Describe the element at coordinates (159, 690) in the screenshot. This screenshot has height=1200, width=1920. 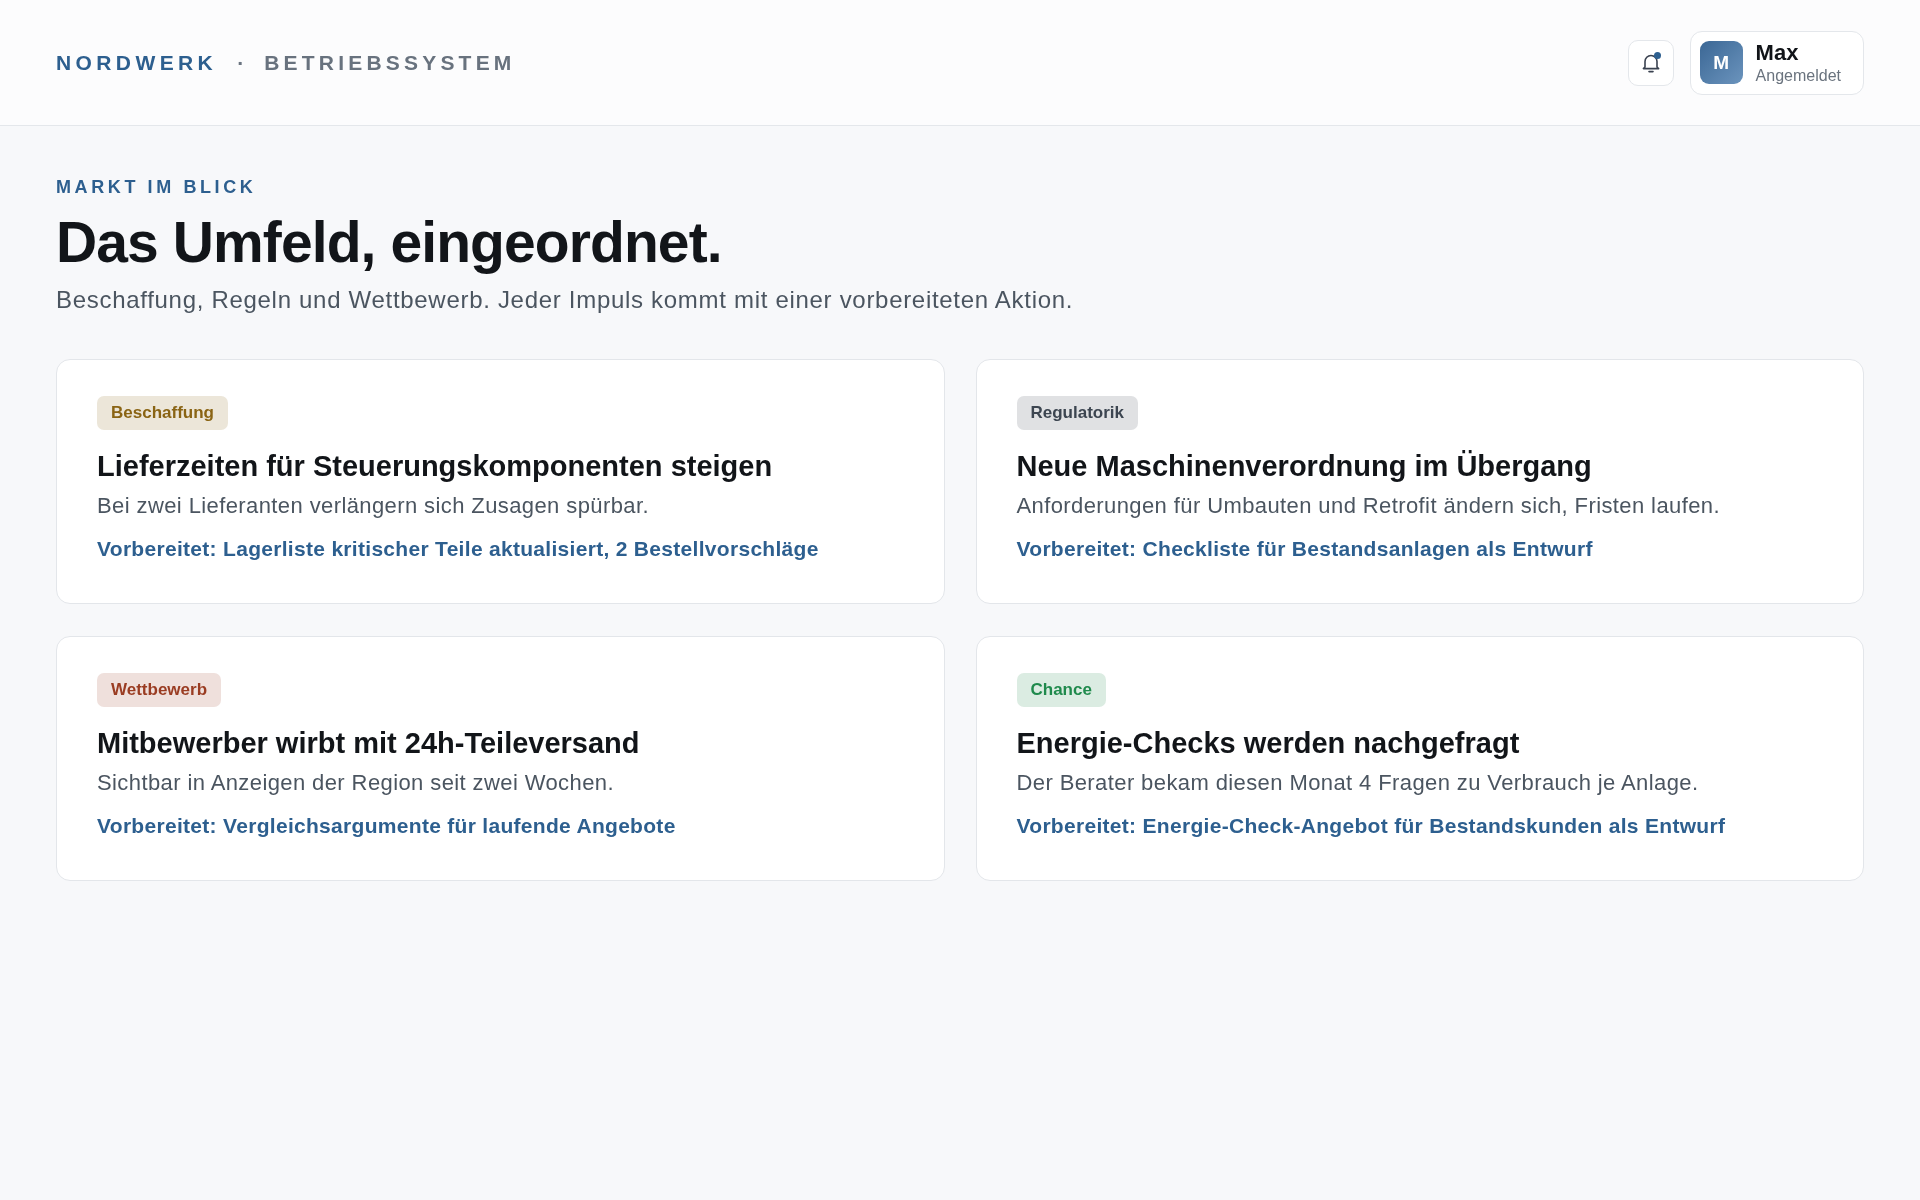
I see `category-tag: Wettbewerb` at that location.